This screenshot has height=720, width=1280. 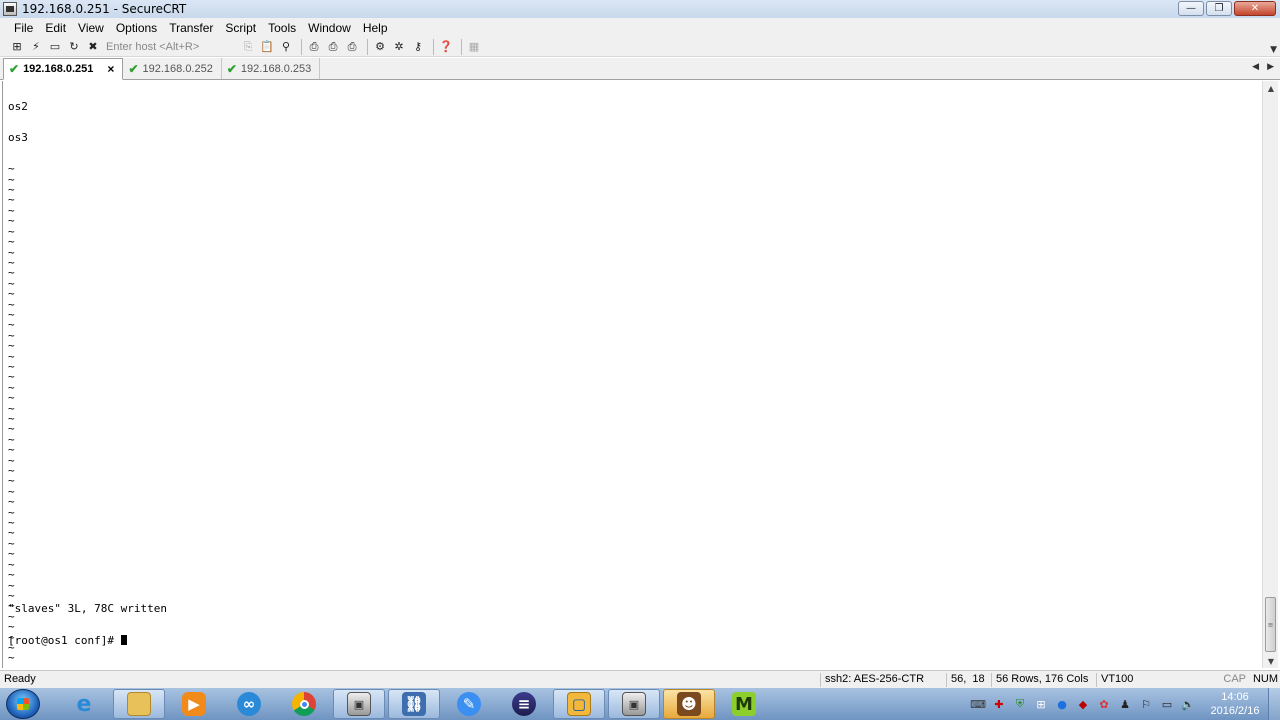 What do you see at coordinates (1191, 8) in the screenshot?
I see `minimize-button: —` at bounding box center [1191, 8].